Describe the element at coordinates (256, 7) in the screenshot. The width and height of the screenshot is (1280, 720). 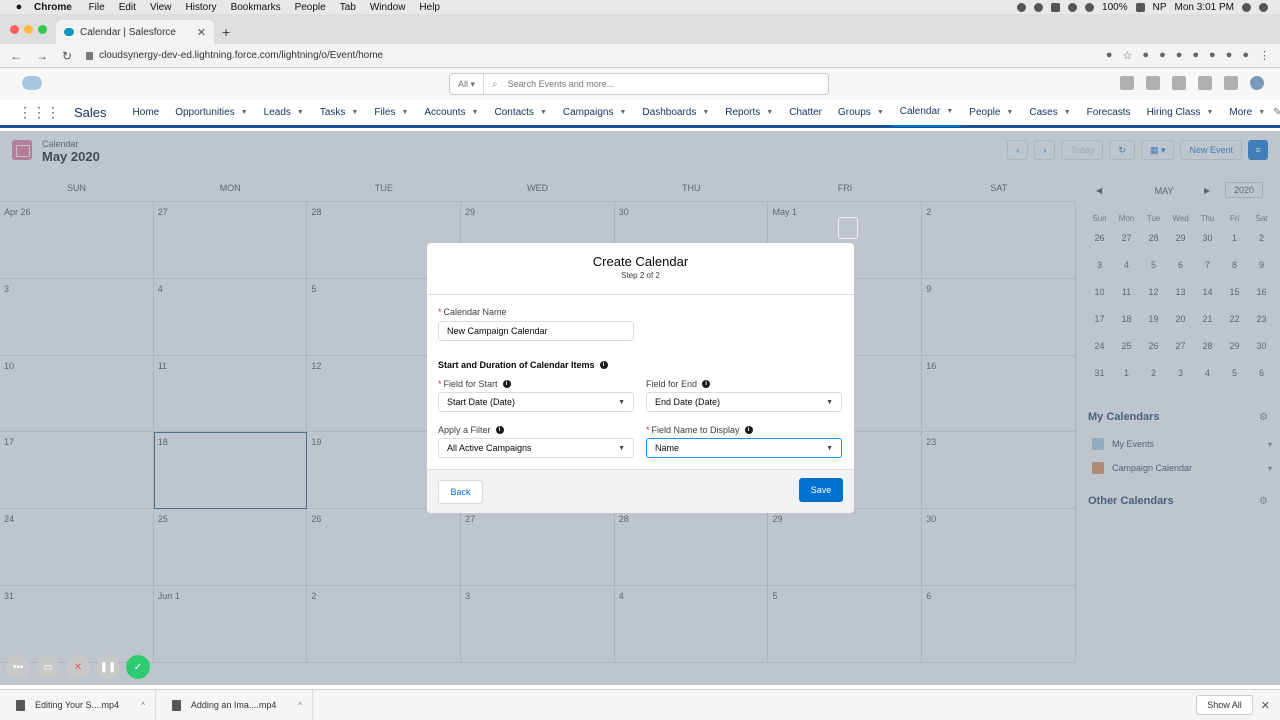
I see `mac-menu-bookmarks: Bookmarks` at that location.